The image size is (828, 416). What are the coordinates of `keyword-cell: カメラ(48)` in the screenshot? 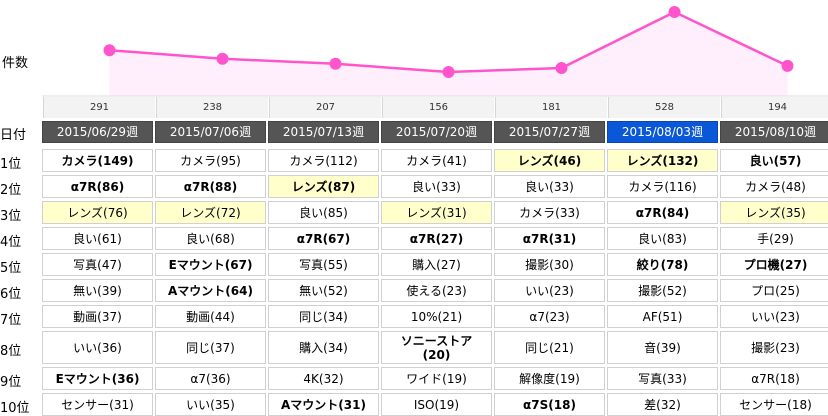 It's located at (774, 186).